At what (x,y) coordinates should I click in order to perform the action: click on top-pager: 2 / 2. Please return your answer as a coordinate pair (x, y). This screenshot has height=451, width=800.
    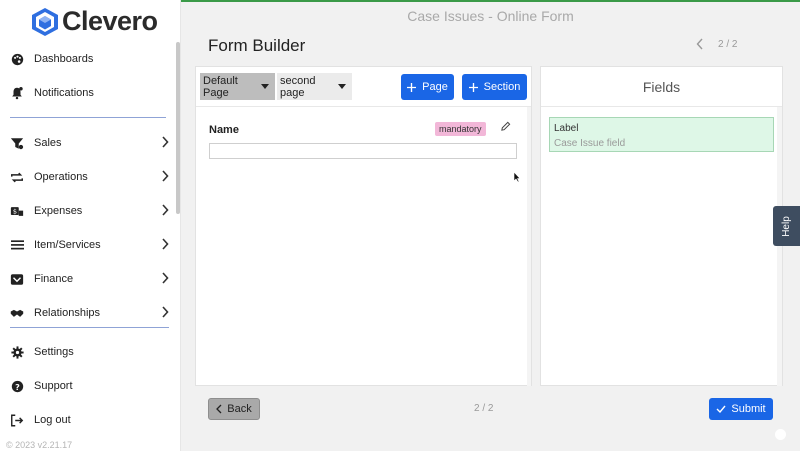
    Looking at the image, I should click on (716, 44).